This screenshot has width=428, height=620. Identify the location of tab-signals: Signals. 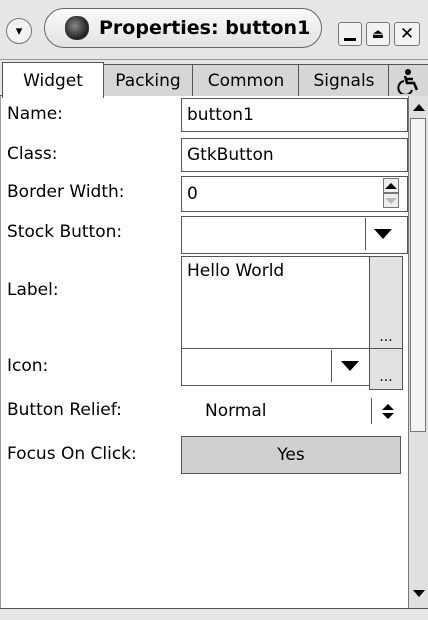
(344, 80).